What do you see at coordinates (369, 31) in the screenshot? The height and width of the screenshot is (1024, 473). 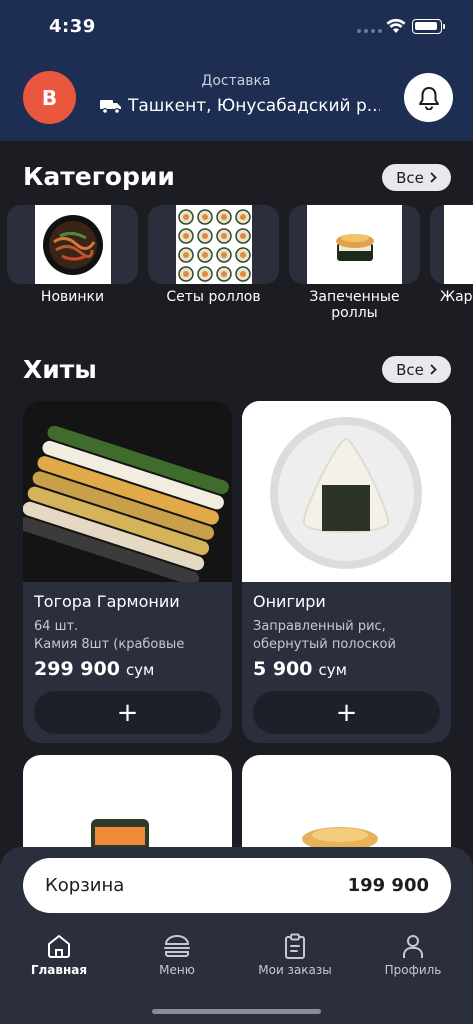 I see `cellular-signal-icon` at bounding box center [369, 31].